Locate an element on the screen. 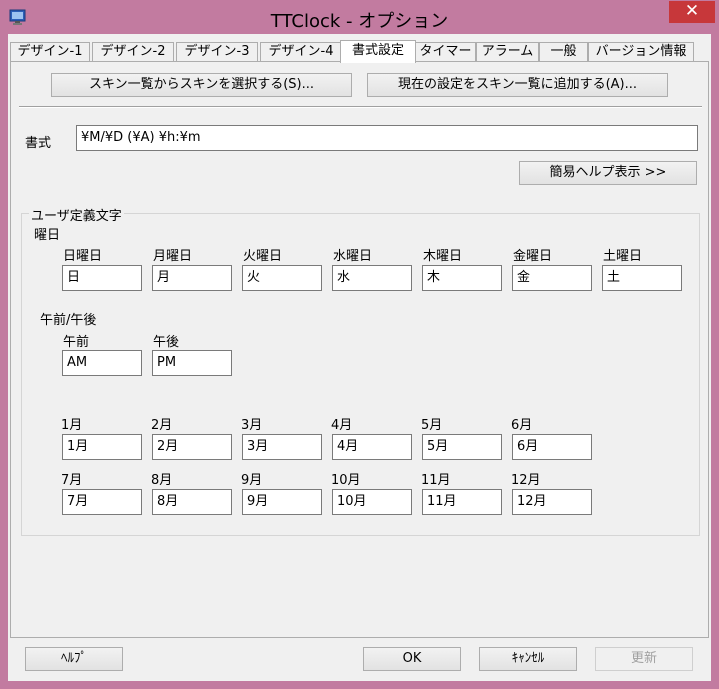 The width and height of the screenshot is (719, 689). weekday-label: 日曜日 is located at coordinates (83, 256).